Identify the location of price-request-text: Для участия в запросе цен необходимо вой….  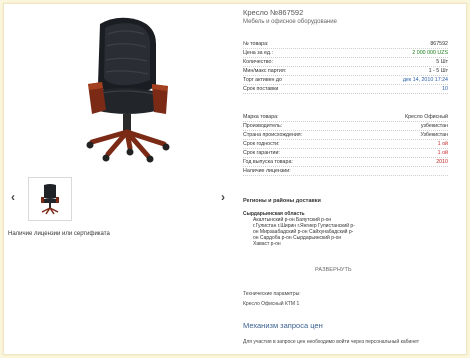
(331, 342).